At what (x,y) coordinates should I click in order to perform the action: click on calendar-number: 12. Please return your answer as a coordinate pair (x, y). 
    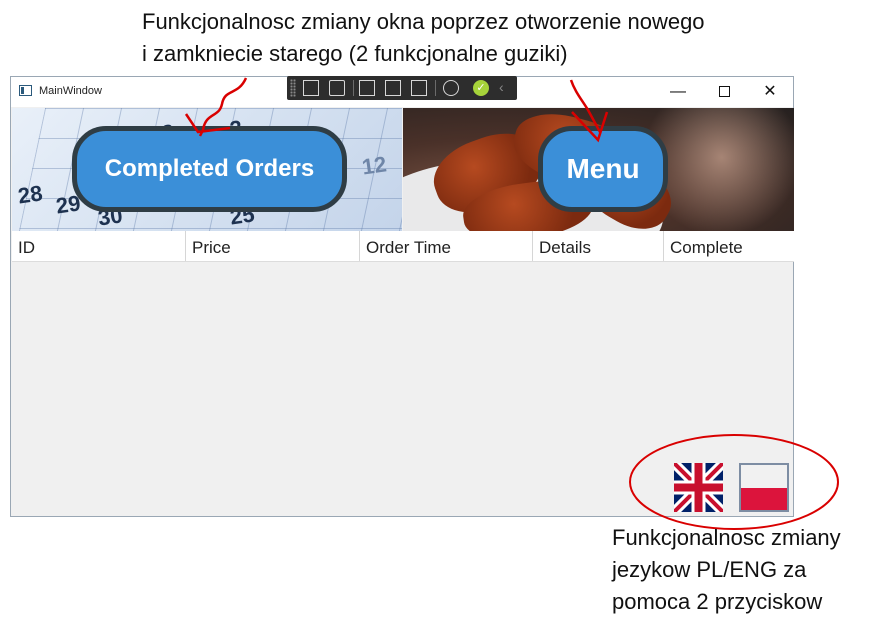
    Looking at the image, I should click on (374, 165).